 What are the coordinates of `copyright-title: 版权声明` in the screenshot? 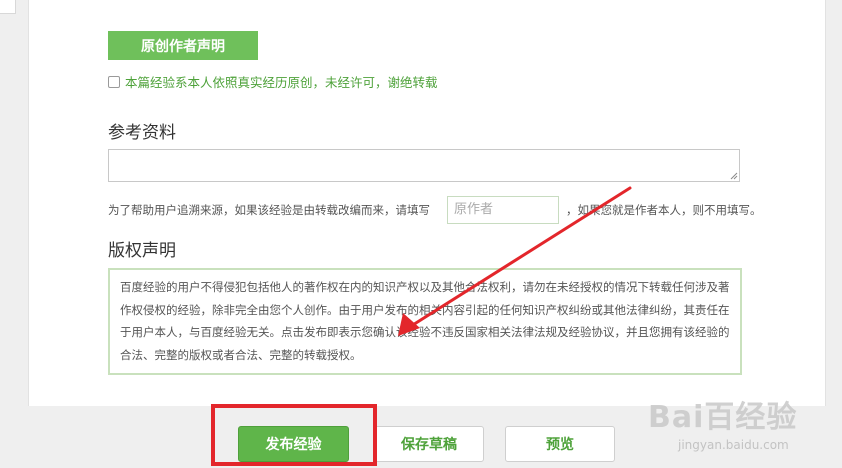 It's located at (142, 251).